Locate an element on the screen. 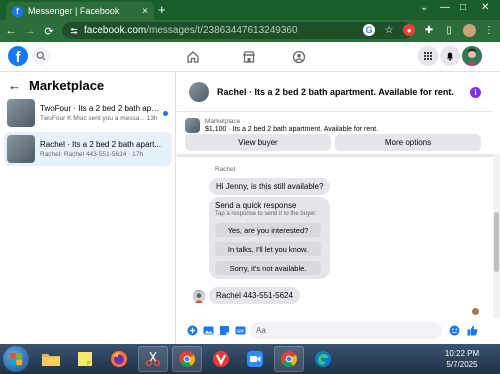 The height and width of the screenshot is (374, 500). quick-response-button: Sorry, it's not available. is located at coordinates (268, 268).